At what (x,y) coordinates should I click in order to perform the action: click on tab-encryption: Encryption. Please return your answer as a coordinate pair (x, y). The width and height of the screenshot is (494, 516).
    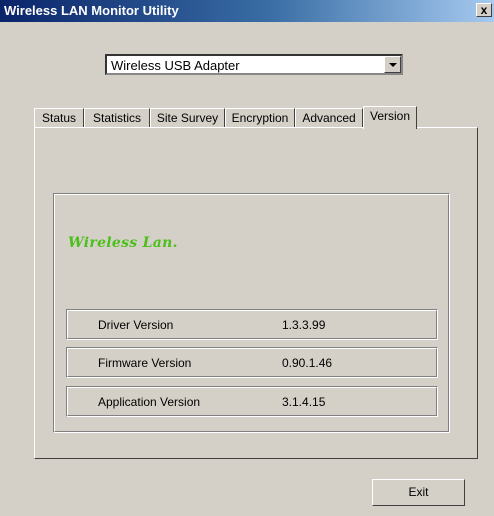
    Looking at the image, I should click on (260, 118).